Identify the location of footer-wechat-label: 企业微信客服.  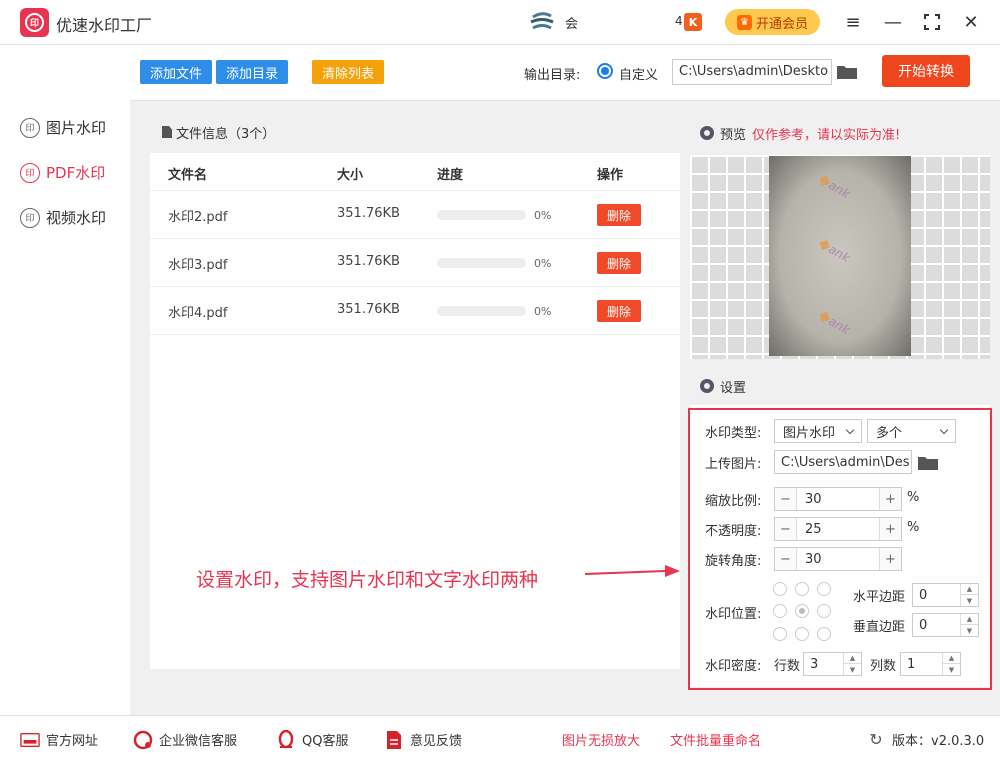
(198, 741).